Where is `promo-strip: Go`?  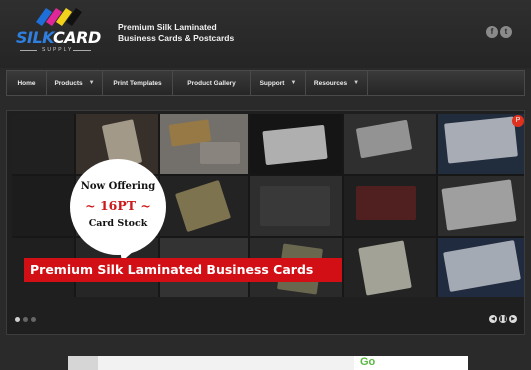
promo-strip: Go is located at coordinates (268, 363).